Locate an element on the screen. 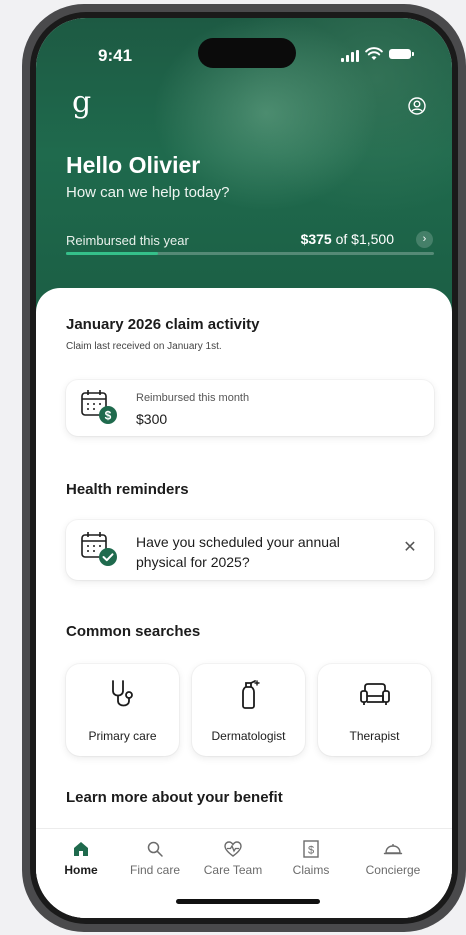 The height and width of the screenshot is (935, 466). status-time: 9:41 is located at coordinates (115, 55).